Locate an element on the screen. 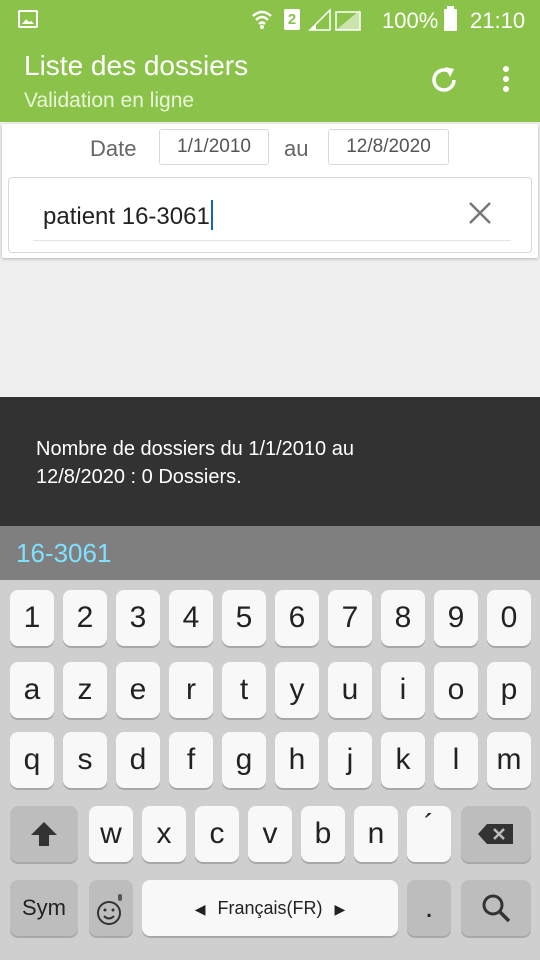 This screenshot has width=540, height=960. key-l: l is located at coordinates (456, 760).